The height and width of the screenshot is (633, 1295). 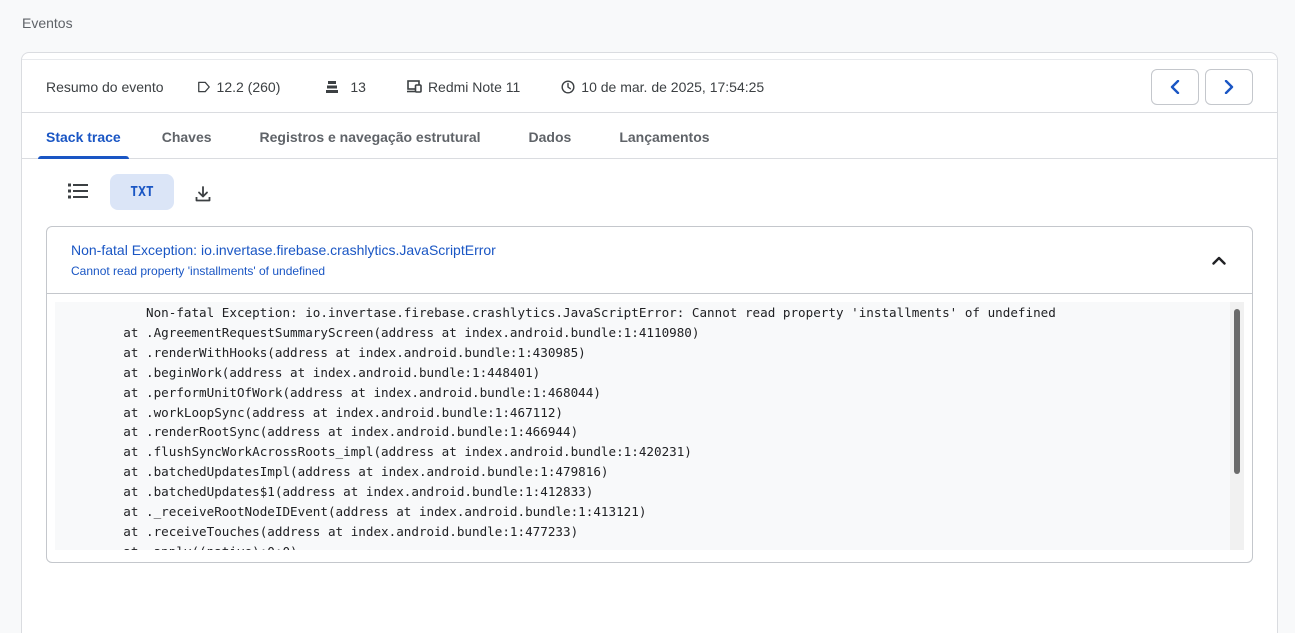 I want to click on timestamp-label: 10 de mar. de 2025, 17:54:25, so click(x=673, y=86).